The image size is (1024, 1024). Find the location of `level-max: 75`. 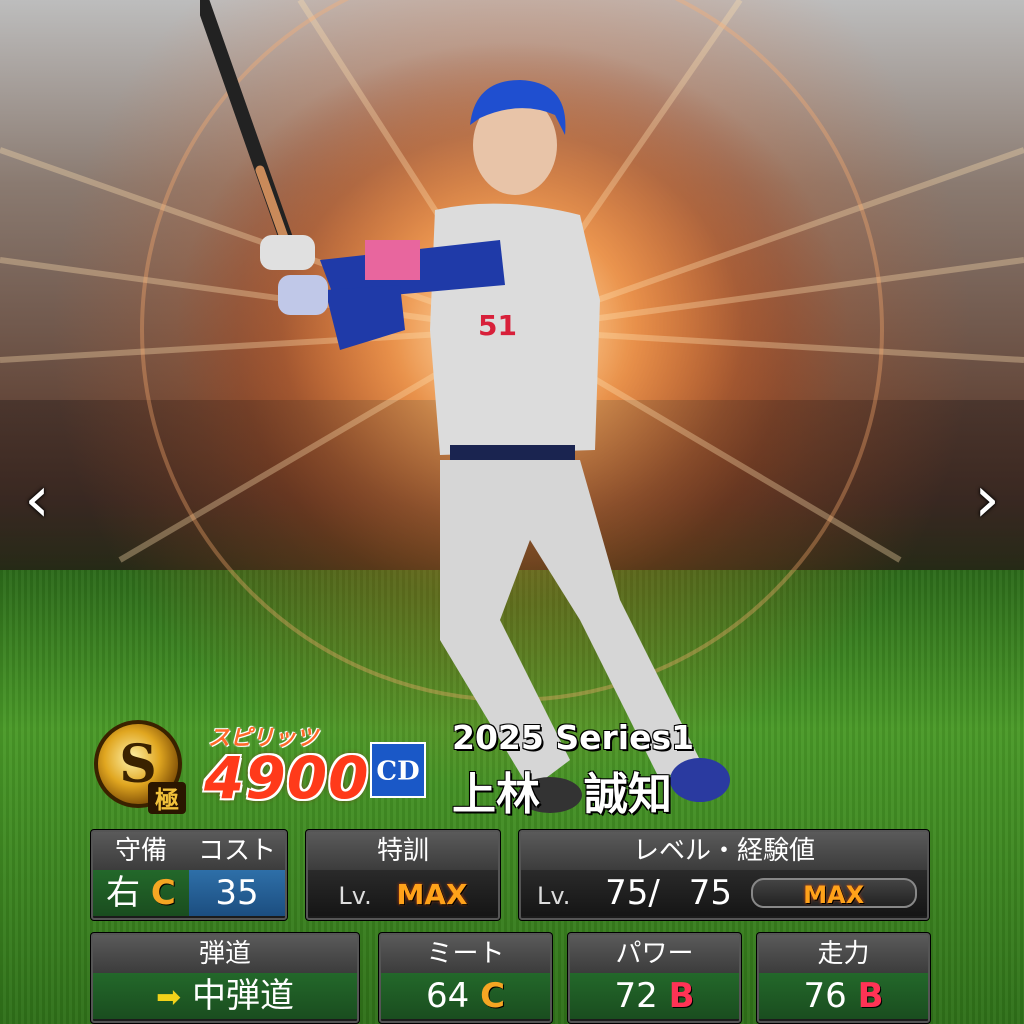

level-max: 75 is located at coordinates (710, 893).